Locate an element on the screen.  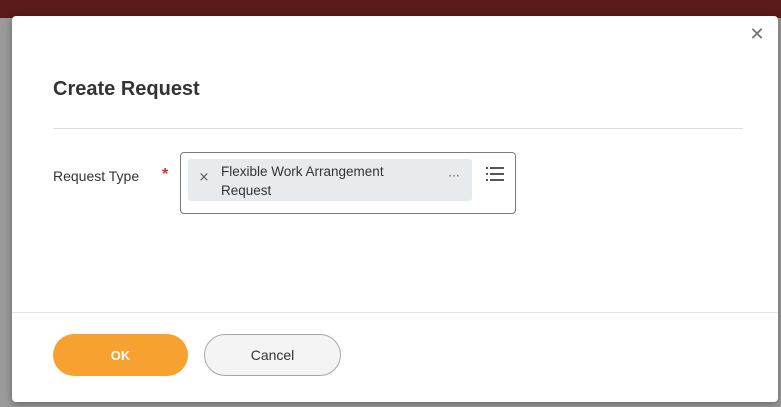
list-icon is located at coordinates (495, 174).